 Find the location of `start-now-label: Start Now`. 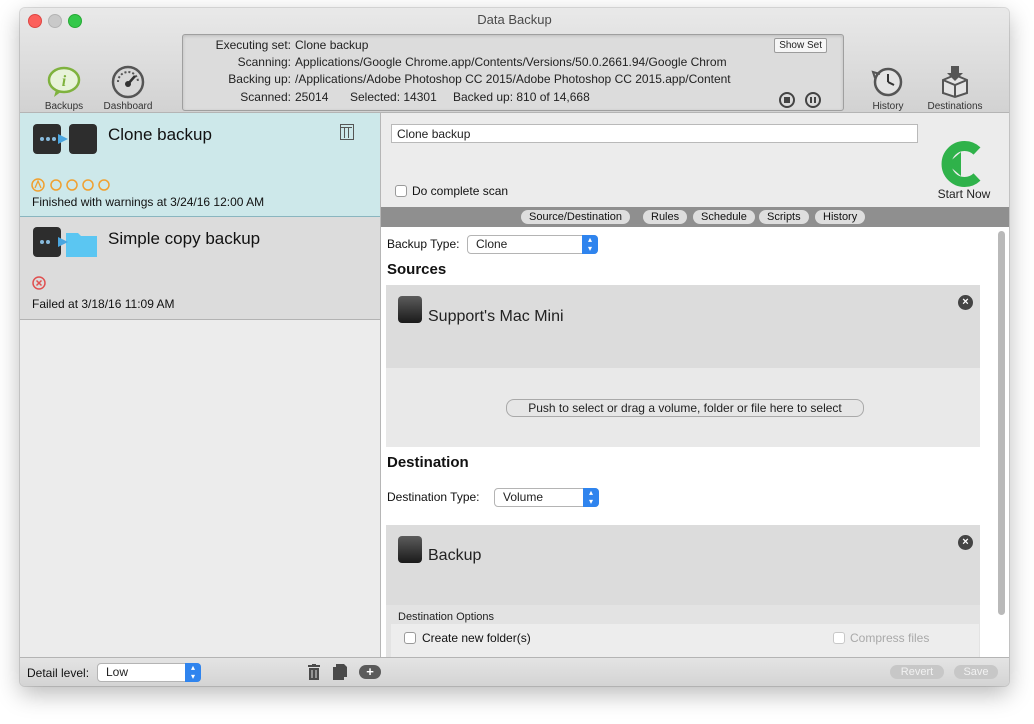

start-now-label: Start Now is located at coordinates (964, 194).